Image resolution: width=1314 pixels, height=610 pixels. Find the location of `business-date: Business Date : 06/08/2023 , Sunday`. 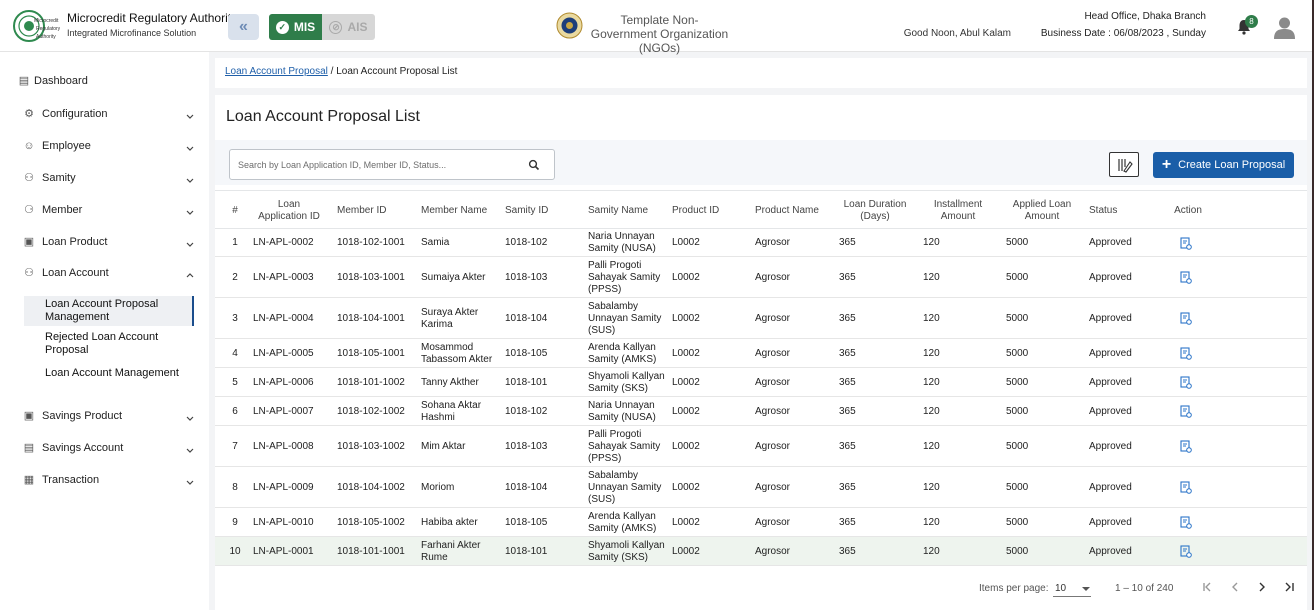

business-date: Business Date : 06/08/2023 , Sunday is located at coordinates (1123, 33).